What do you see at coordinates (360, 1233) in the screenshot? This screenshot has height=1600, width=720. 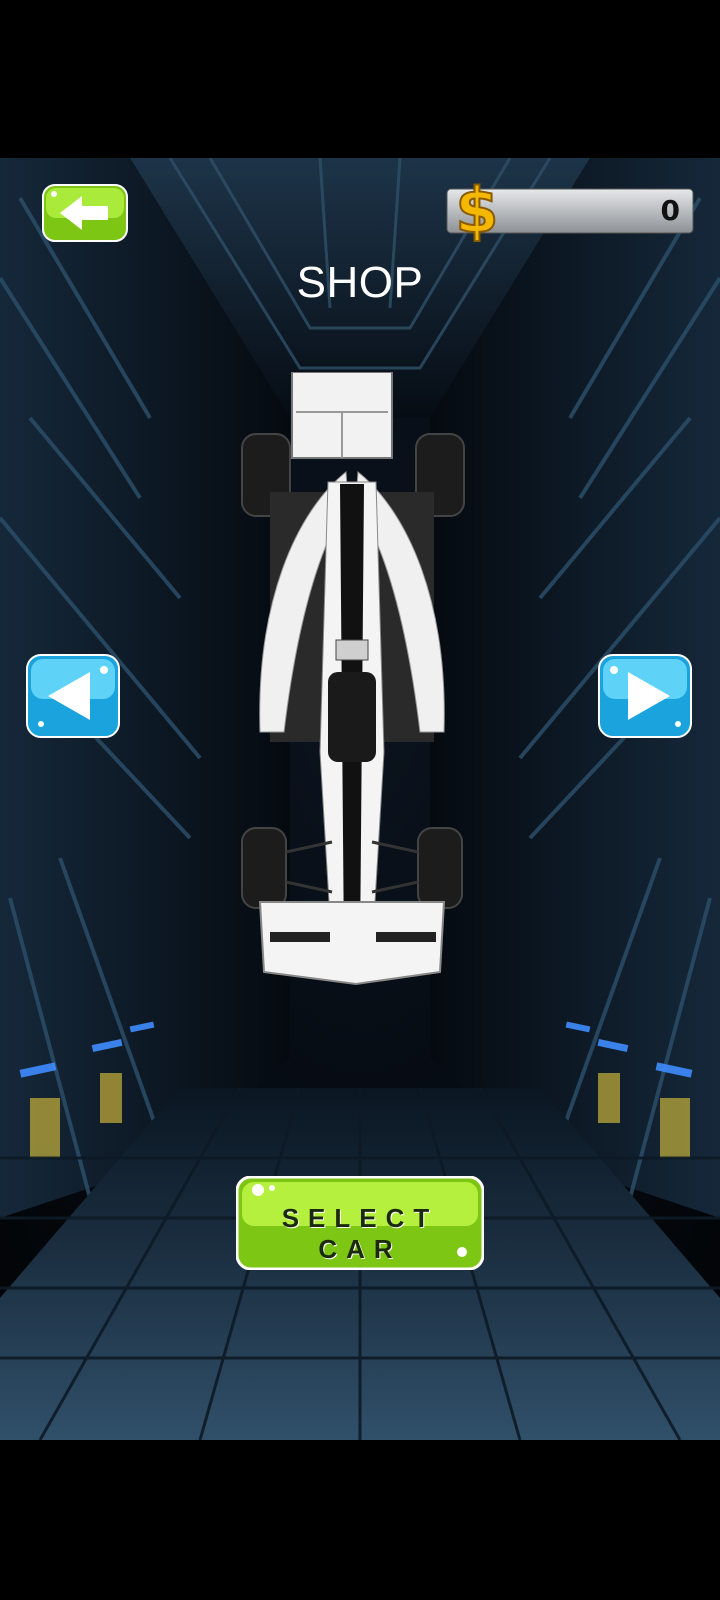 I see `select-car-label: SELECT CAR` at bounding box center [360, 1233].